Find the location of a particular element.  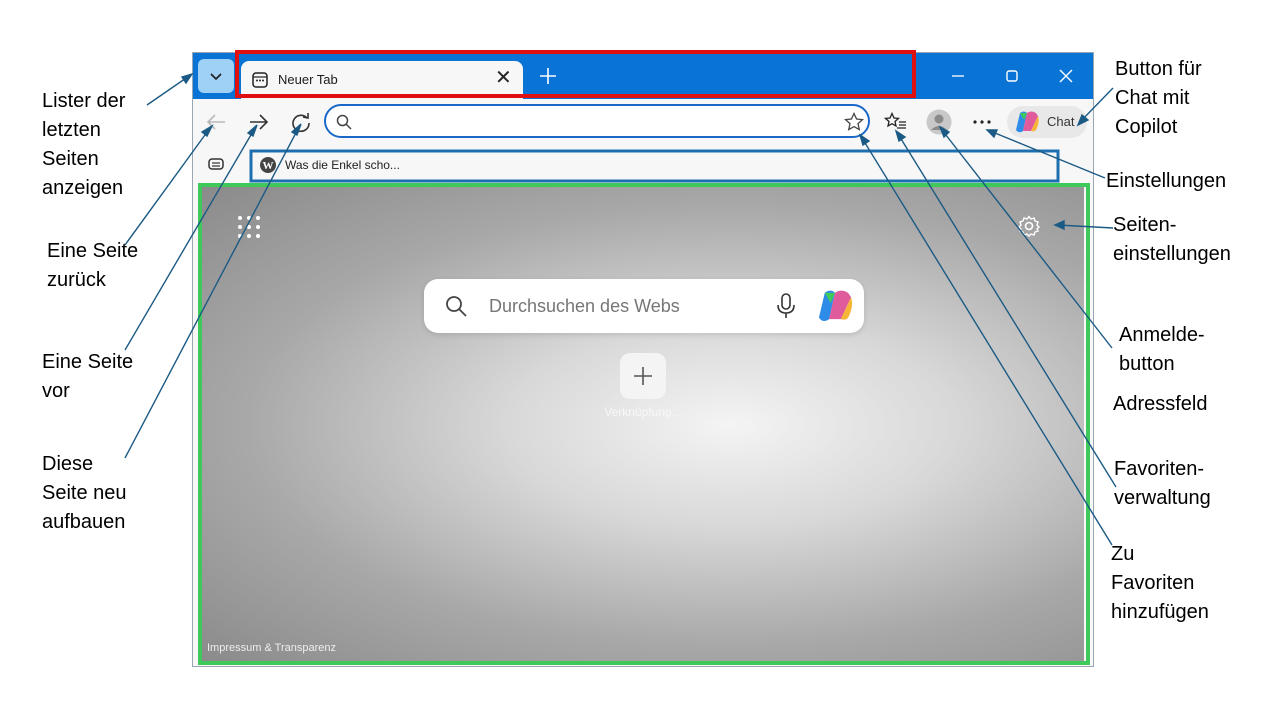

annotation-add-favorites: Zu Favoriten hinzufügen is located at coordinates (1160, 583).